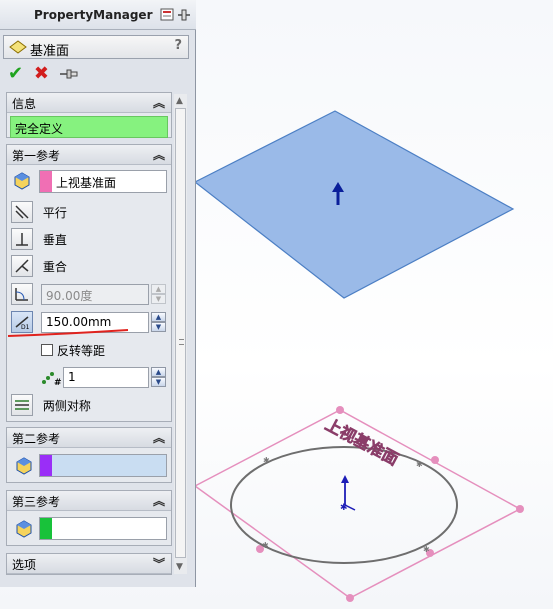 The height and width of the screenshot is (609, 553). Describe the element at coordinates (176, 15) in the screenshot. I see `tab-pin-icon` at that location.